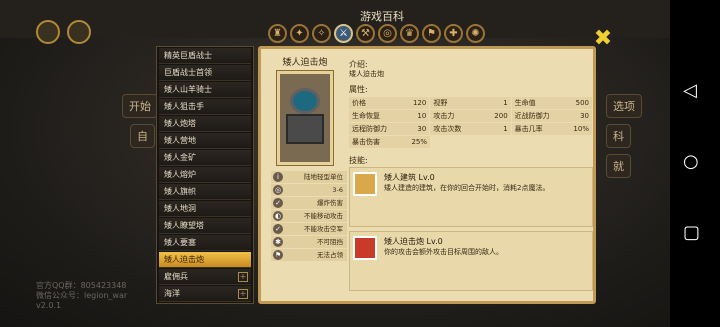 This screenshot has width=720, height=327. I want to click on list-item: 矮人地洞, so click(205, 209).